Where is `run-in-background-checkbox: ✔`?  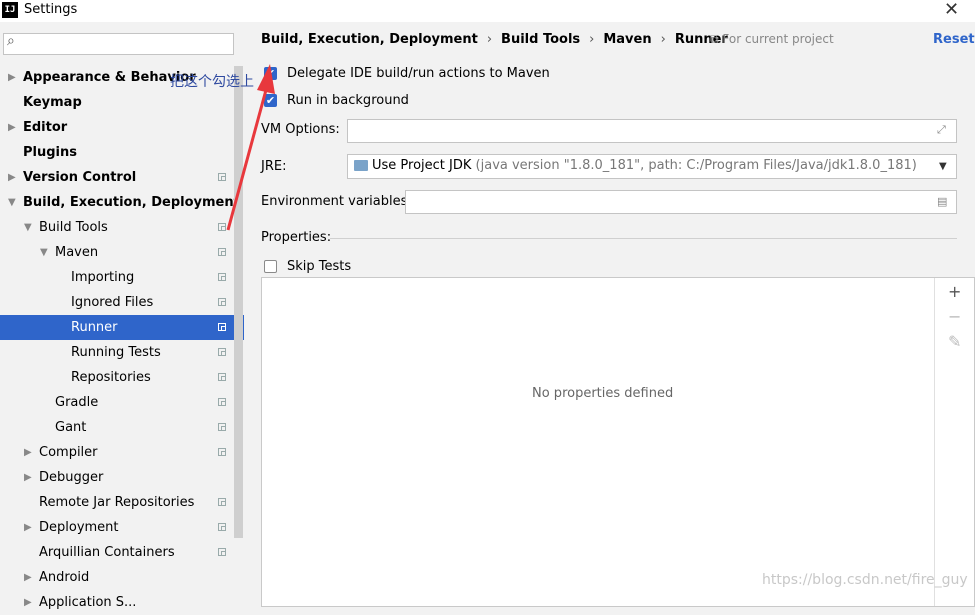
run-in-background-checkbox: ✔ is located at coordinates (270, 100).